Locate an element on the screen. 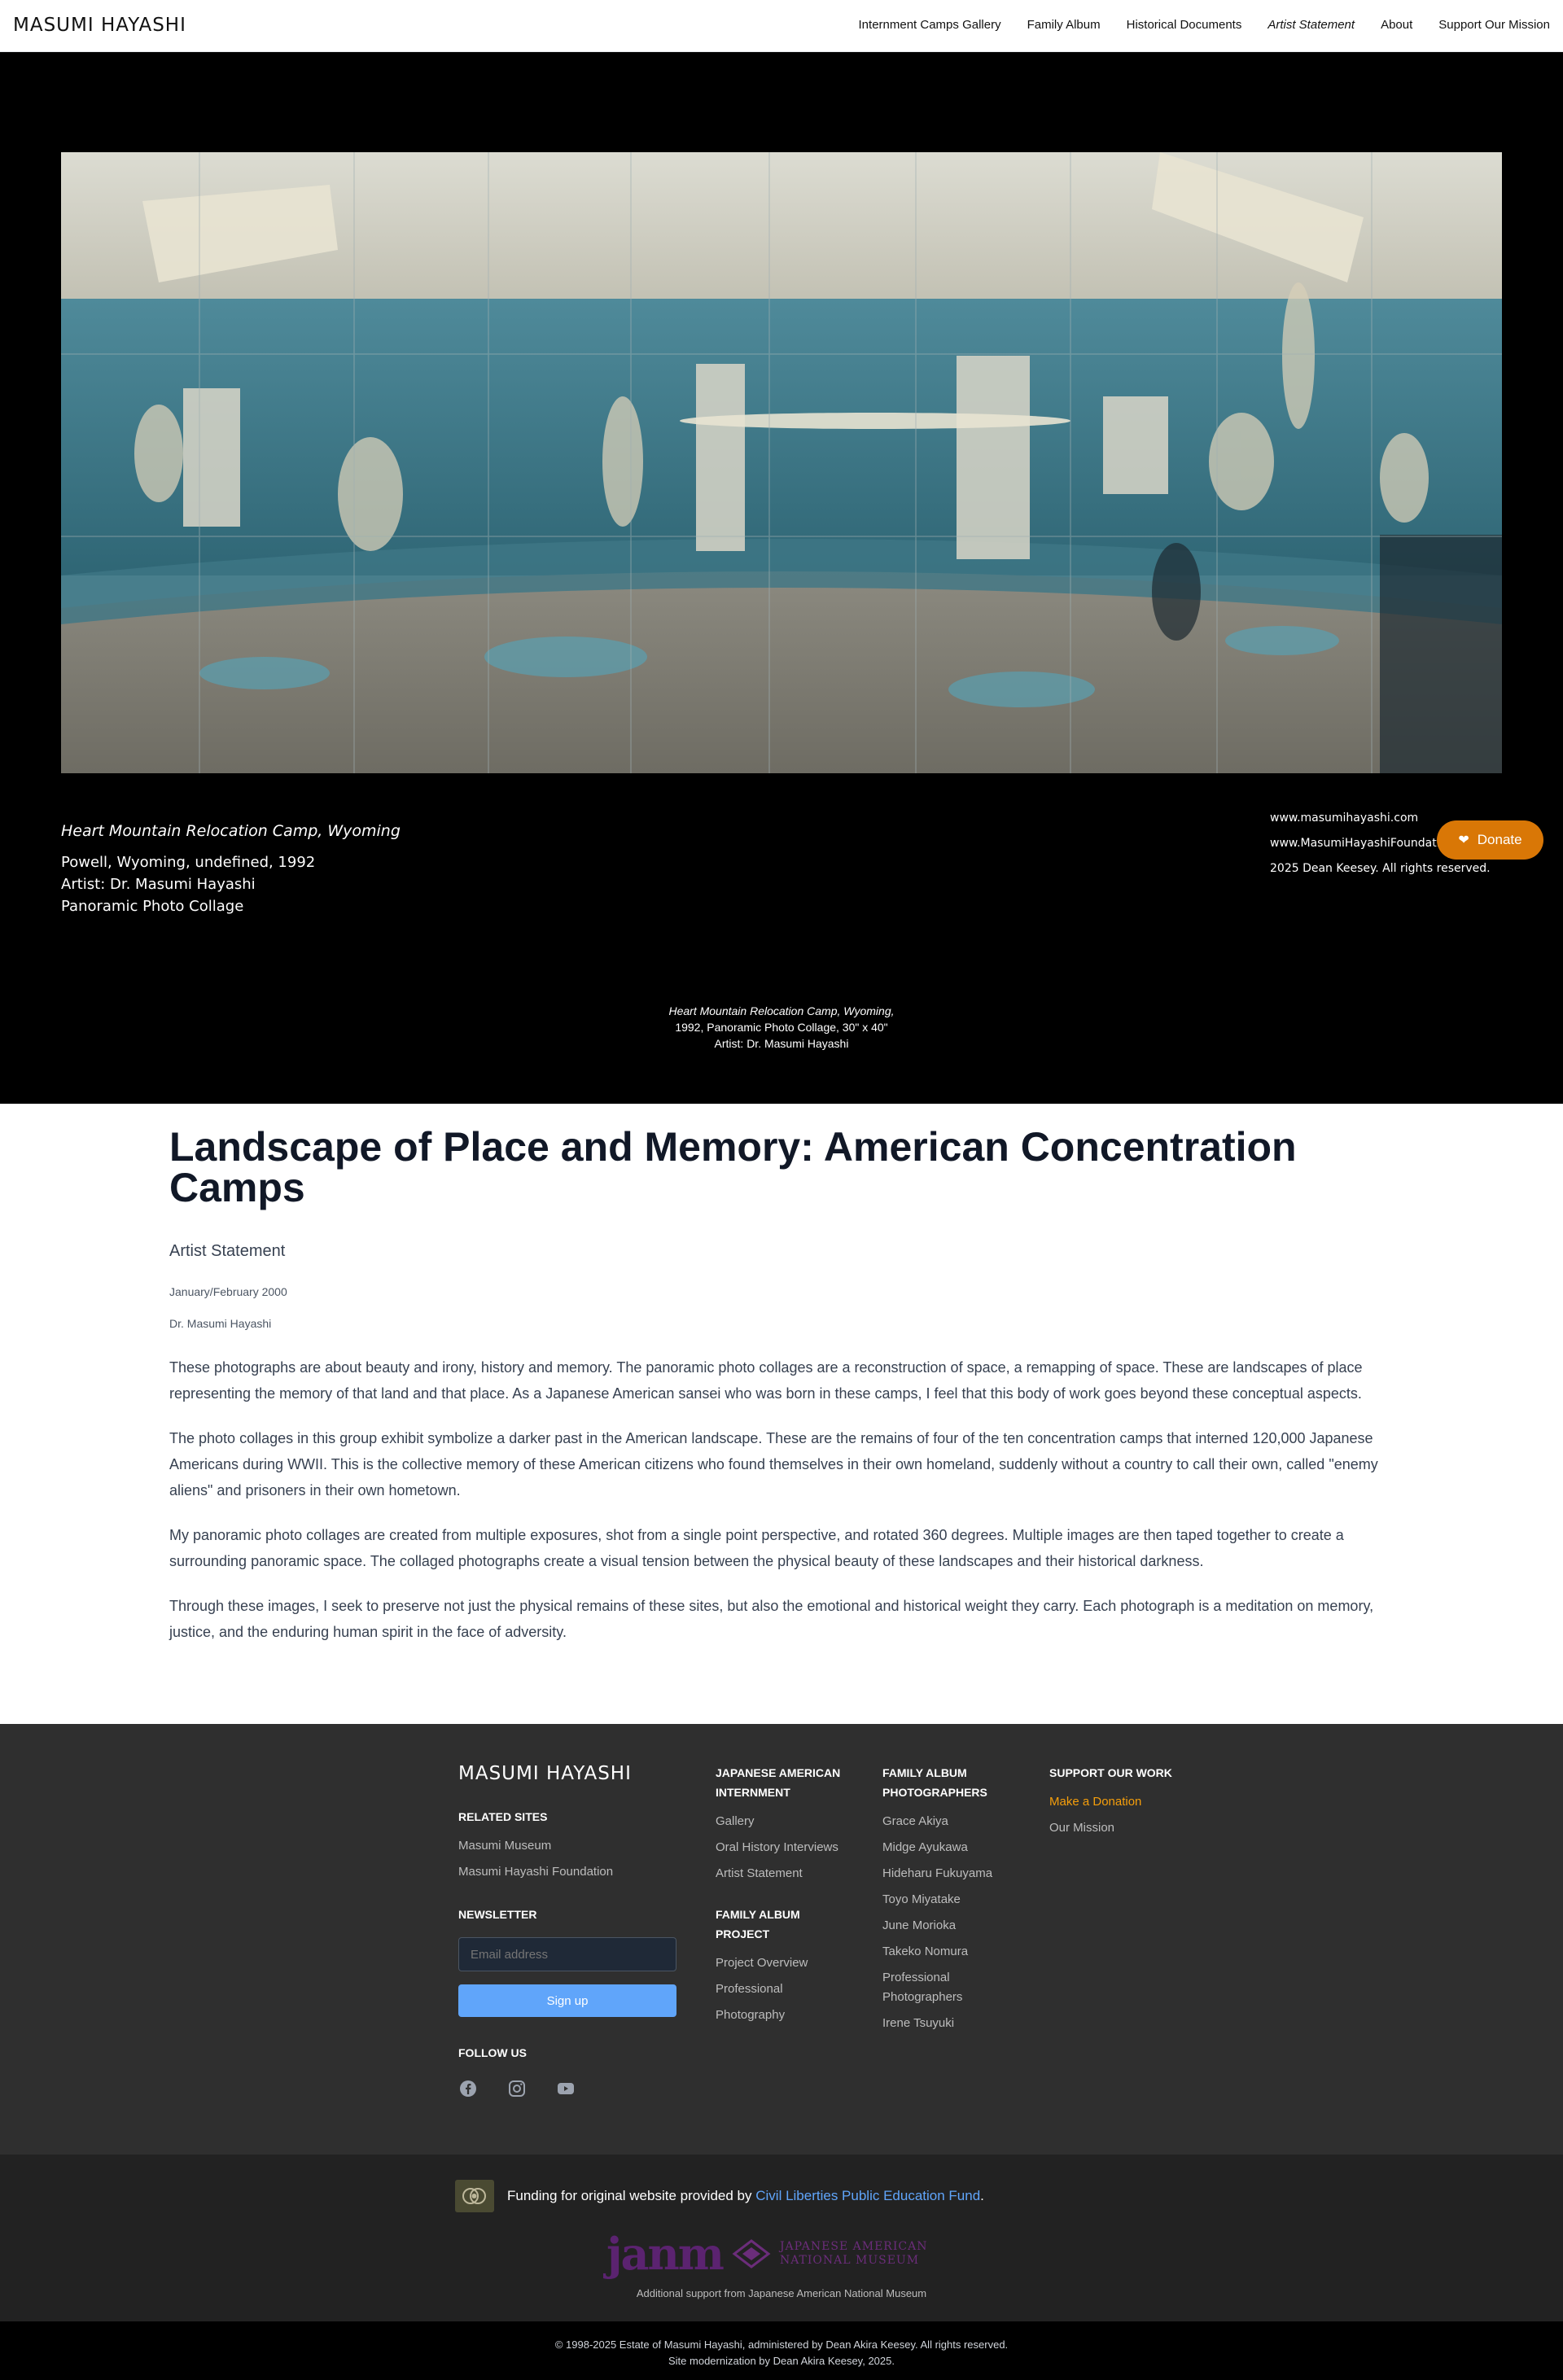 The width and height of the screenshot is (1563, 2380). hero-rights-line: 2025 Dean Keesey. All rights reserved. is located at coordinates (1380, 868).